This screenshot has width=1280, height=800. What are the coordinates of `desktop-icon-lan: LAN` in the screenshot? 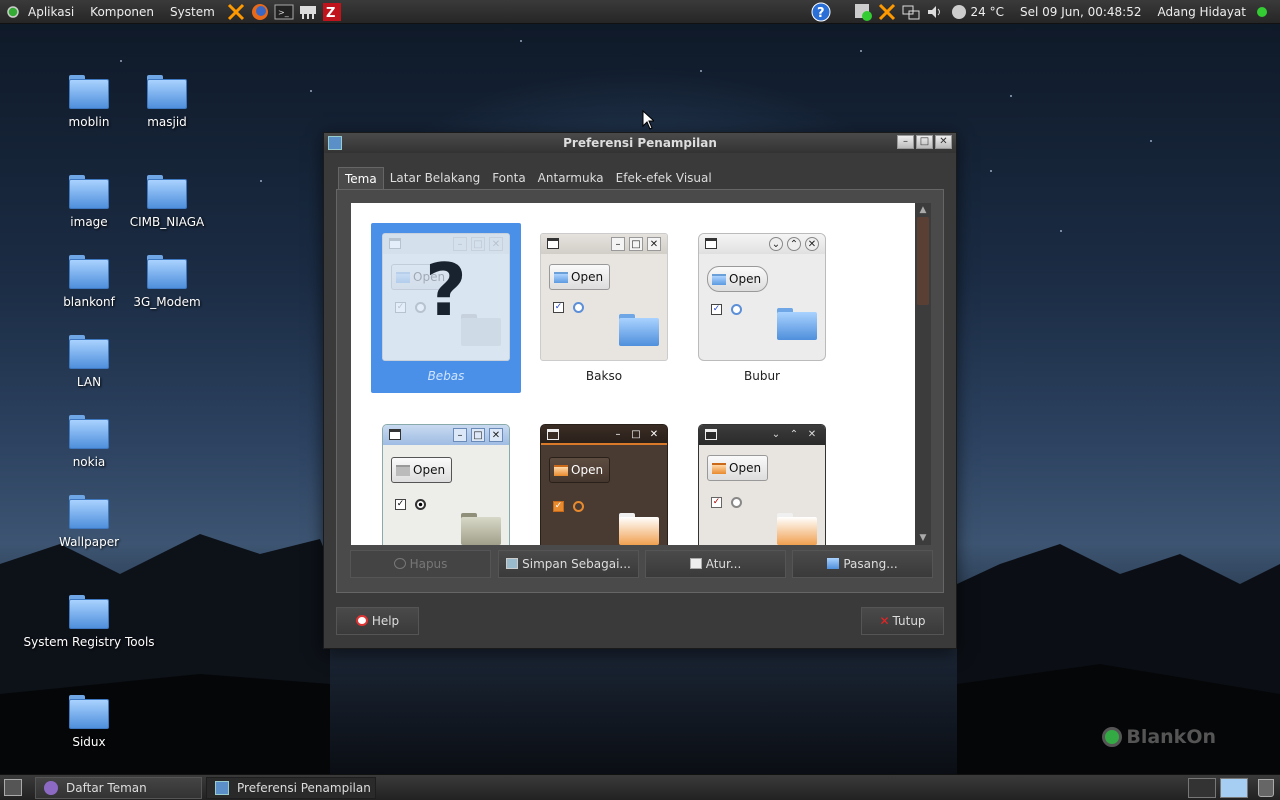 It's located at (89, 362).